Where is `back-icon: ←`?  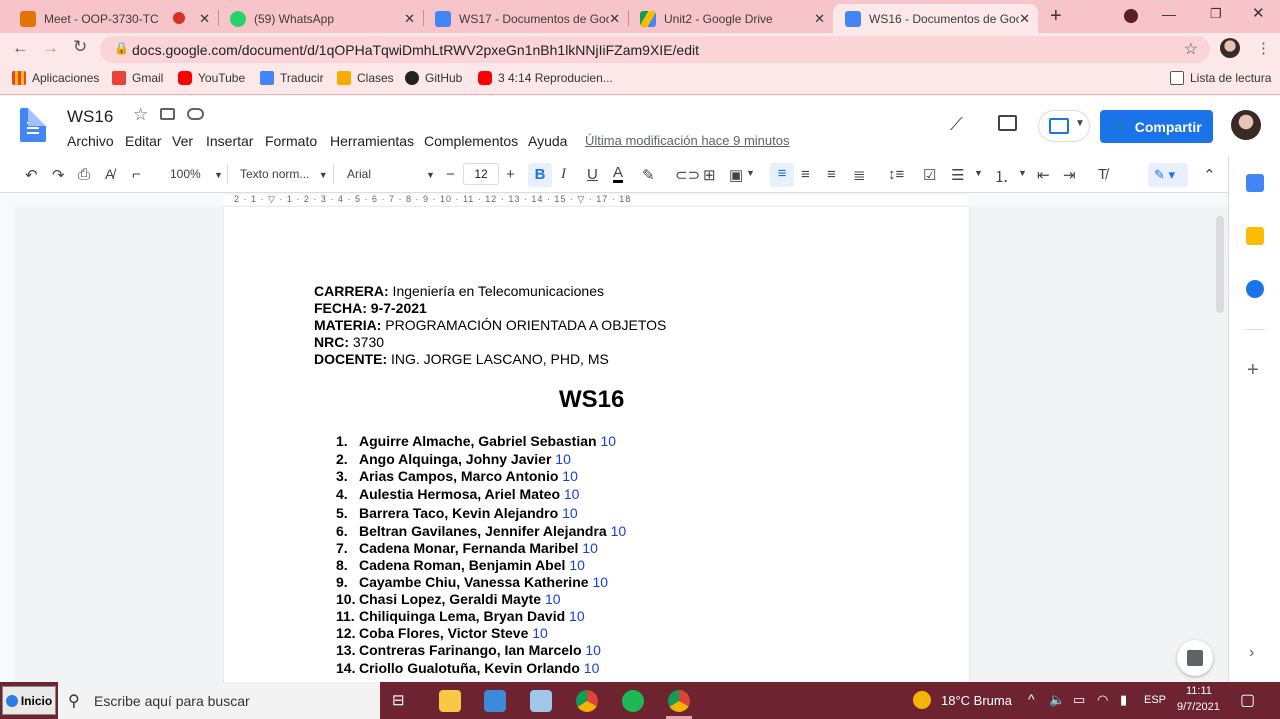 back-icon: ← is located at coordinates (20, 48).